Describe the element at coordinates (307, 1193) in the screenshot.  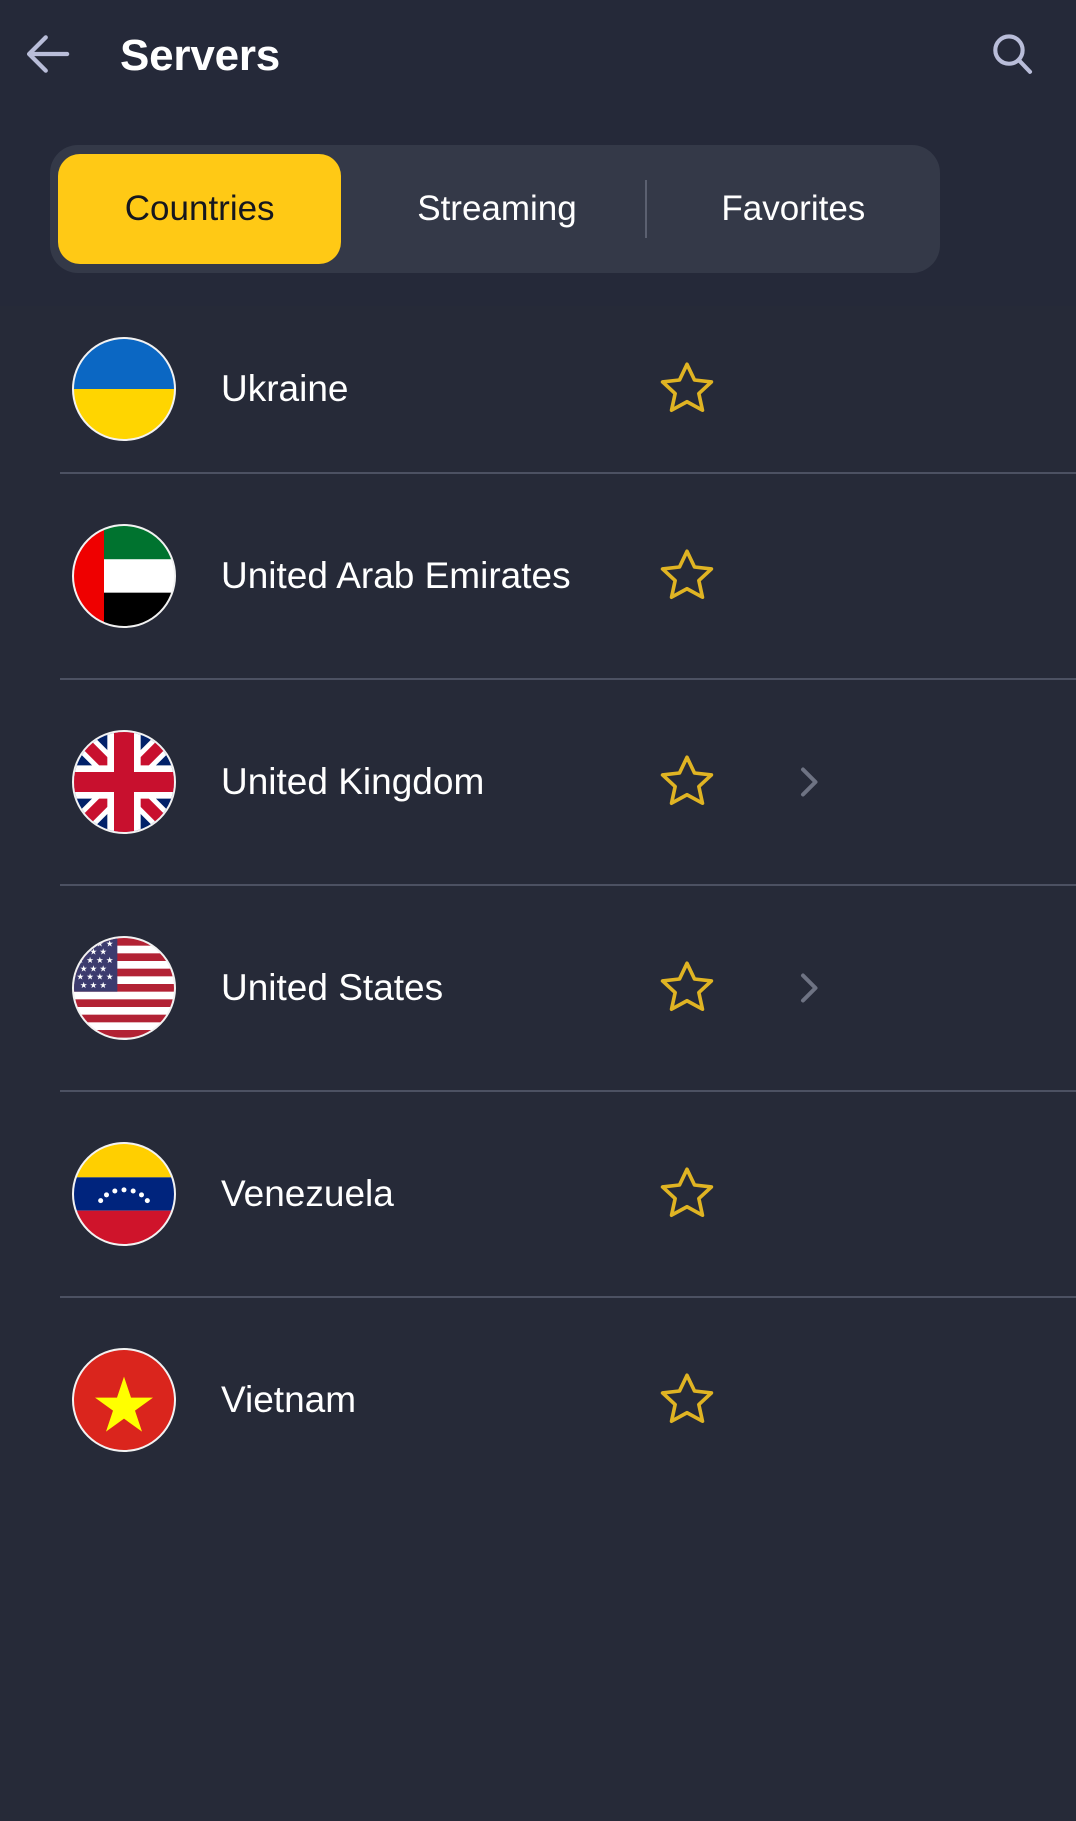
I see `country-name: Venezuela` at that location.